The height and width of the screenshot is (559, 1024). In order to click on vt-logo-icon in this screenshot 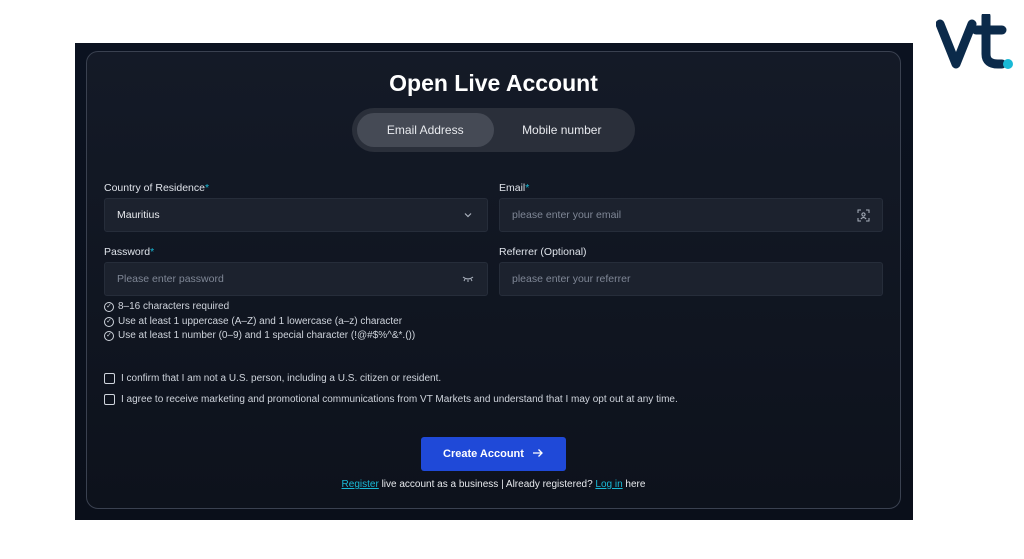, I will do `click(974, 40)`.